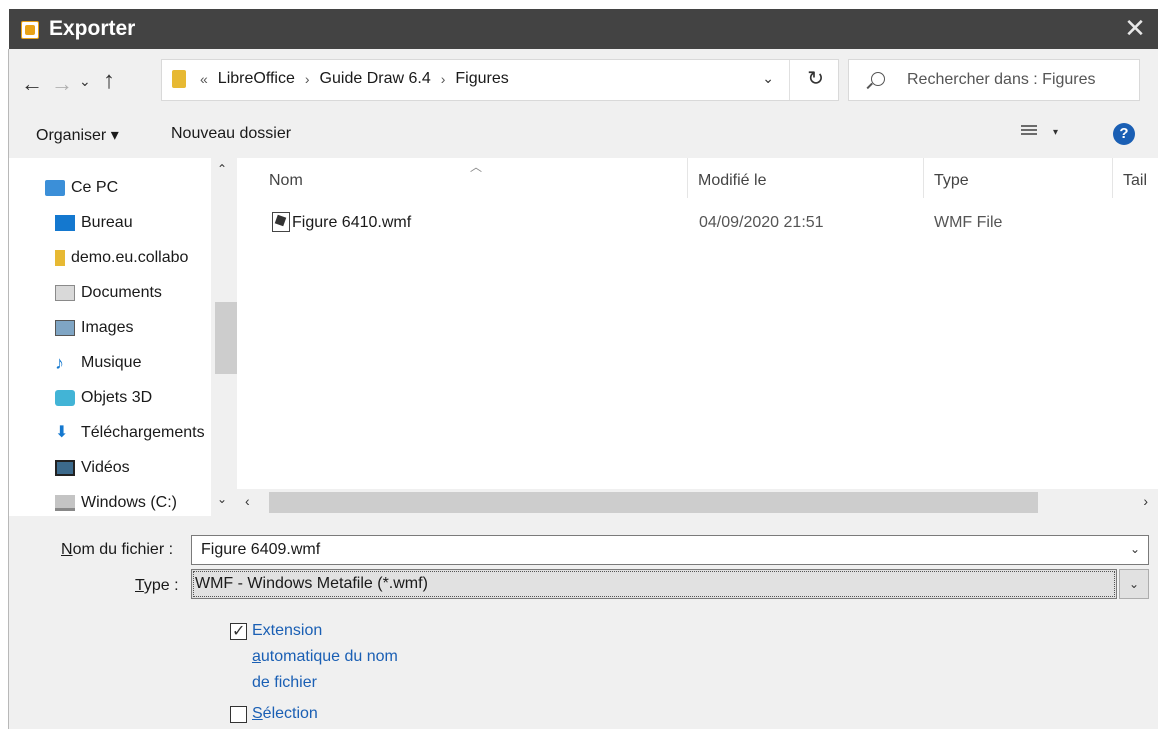 Image resolution: width=1158 pixels, height=729 pixels. Describe the element at coordinates (65, 328) in the screenshot. I see `images-icon` at that location.